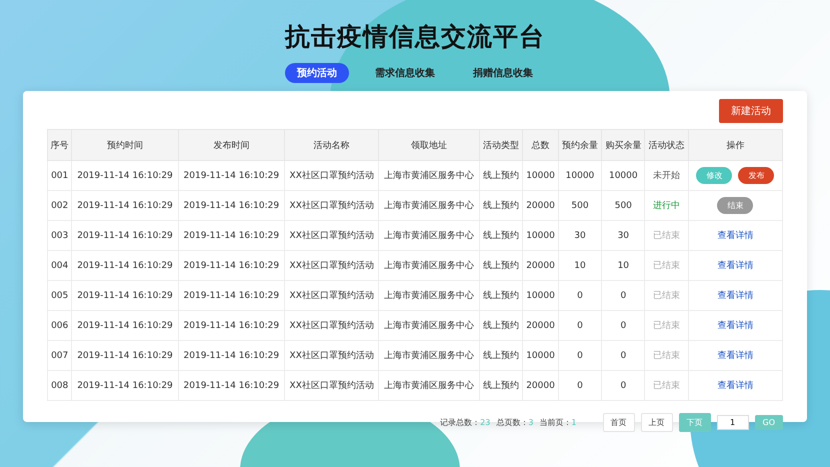  What do you see at coordinates (231, 145) in the screenshot?
I see `column-header: 发布时间` at bounding box center [231, 145].